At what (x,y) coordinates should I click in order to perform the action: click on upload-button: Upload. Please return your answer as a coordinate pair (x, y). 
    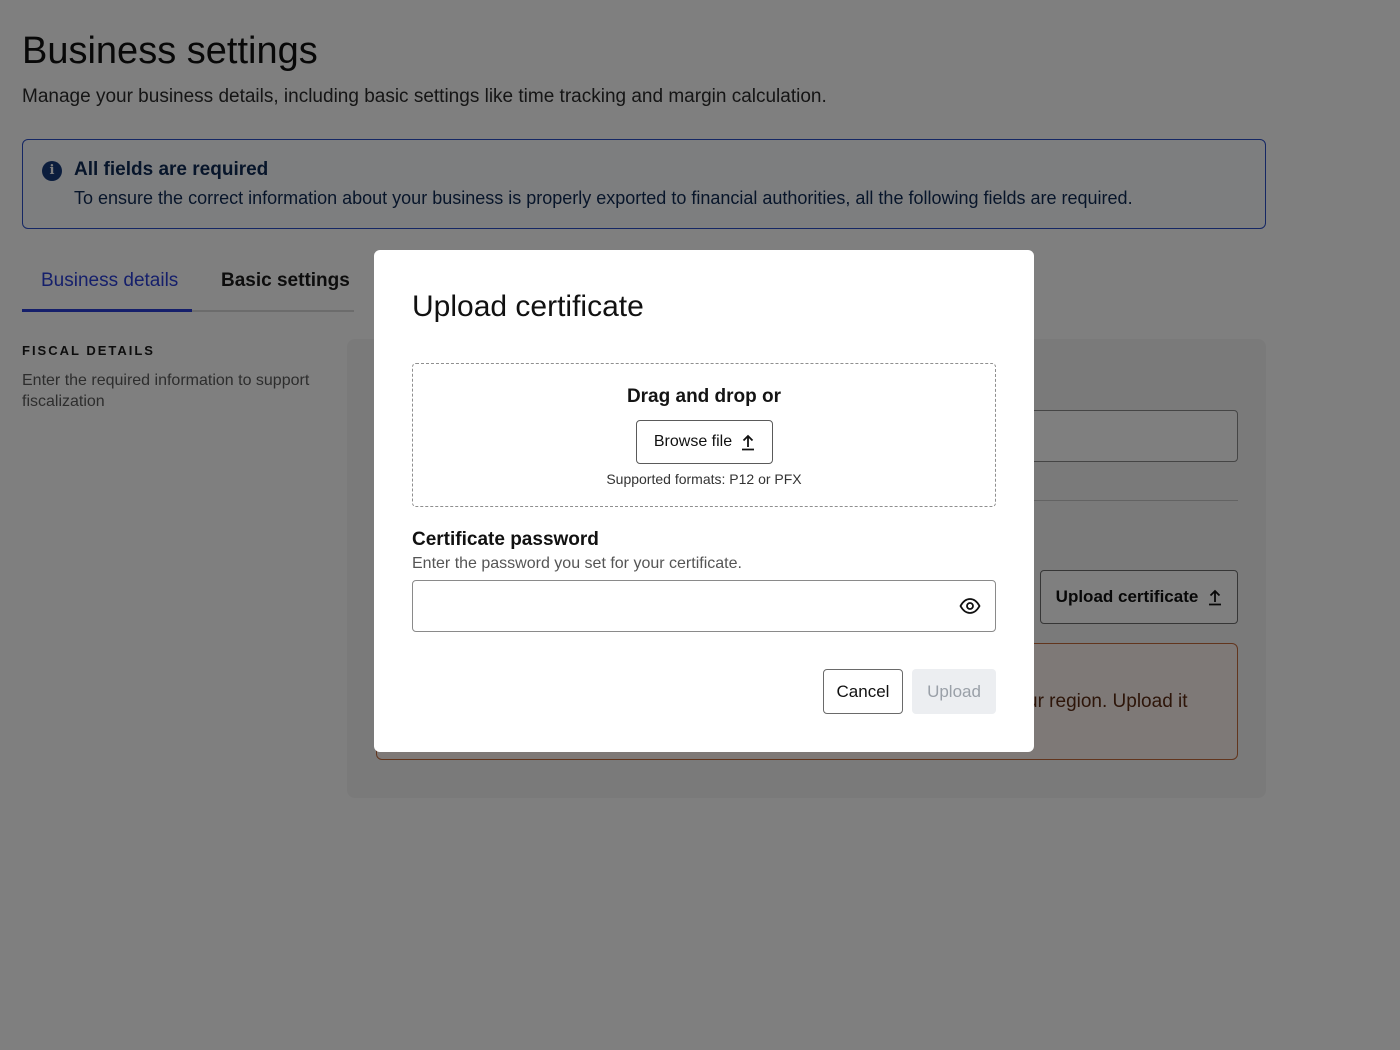
    Looking at the image, I should click on (954, 691).